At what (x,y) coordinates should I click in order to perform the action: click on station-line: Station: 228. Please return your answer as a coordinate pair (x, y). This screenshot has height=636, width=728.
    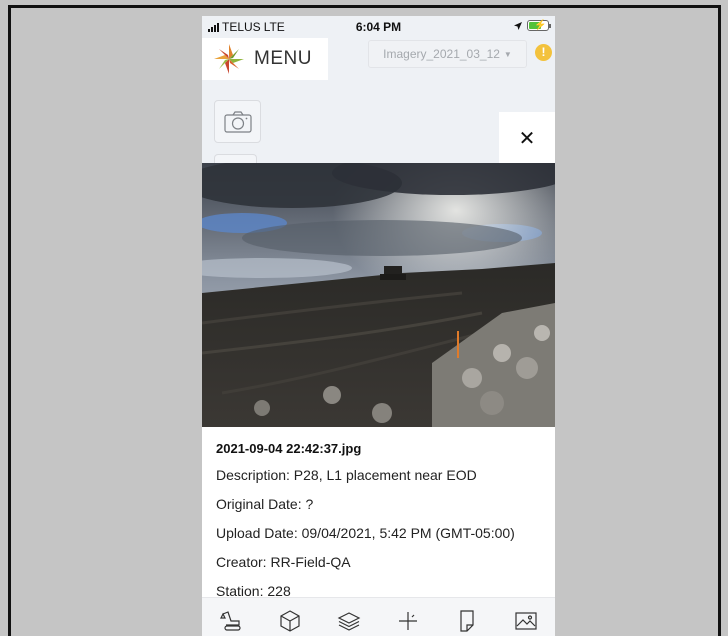
    Looking at the image, I should click on (253, 590).